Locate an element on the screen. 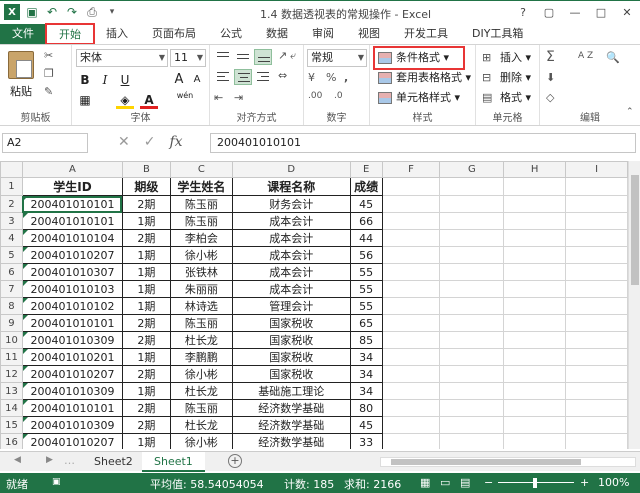 Image resolution: width=640 pixels, height=493 pixels. conditional-formatting-button: 条件格式 ▾ is located at coordinates (419, 58).